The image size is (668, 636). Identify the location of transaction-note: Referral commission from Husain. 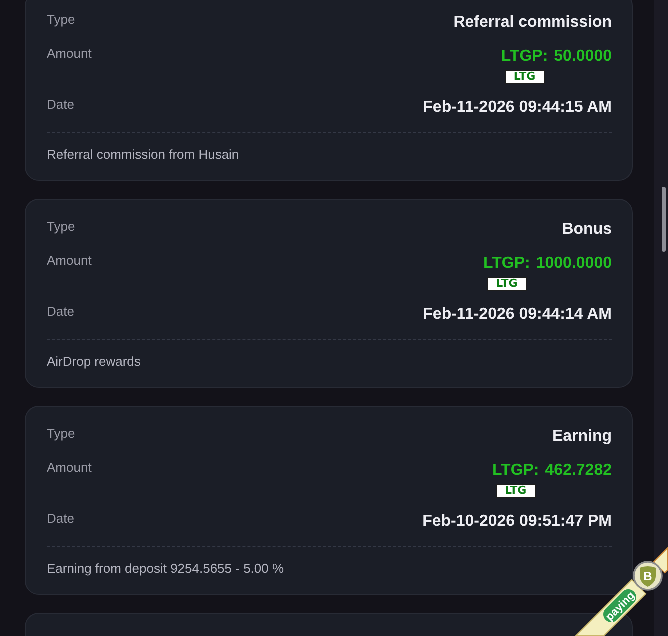
(143, 155).